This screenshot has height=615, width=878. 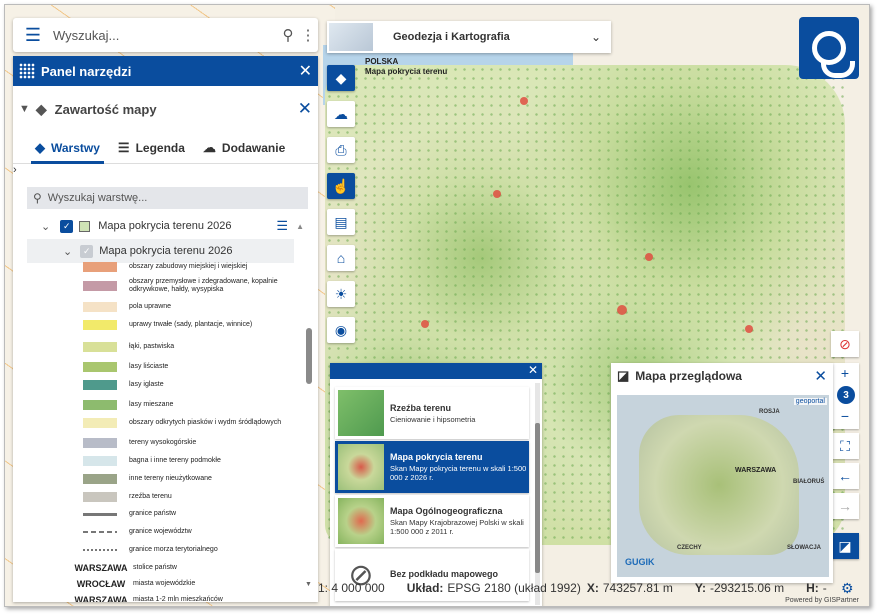 What do you see at coordinates (537, 494) in the screenshot?
I see `gallery-scrollbar` at bounding box center [537, 494].